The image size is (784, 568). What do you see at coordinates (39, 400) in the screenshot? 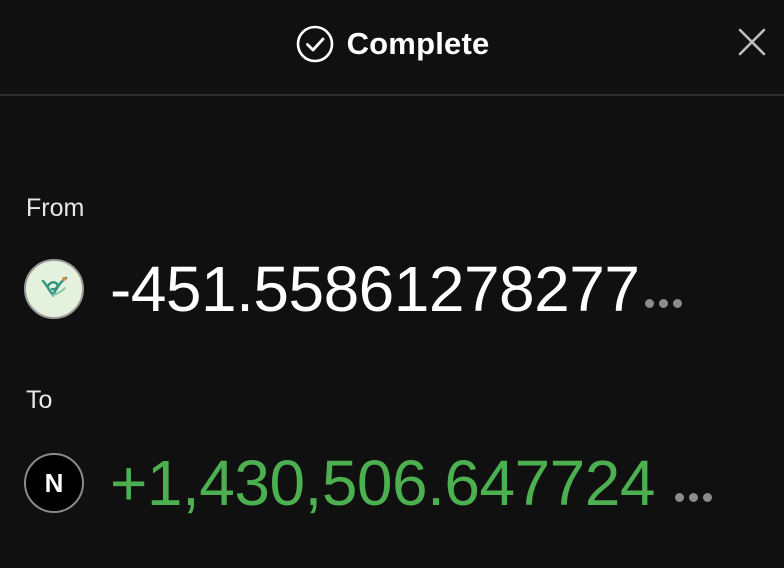
I see `to-label: To` at bounding box center [39, 400].